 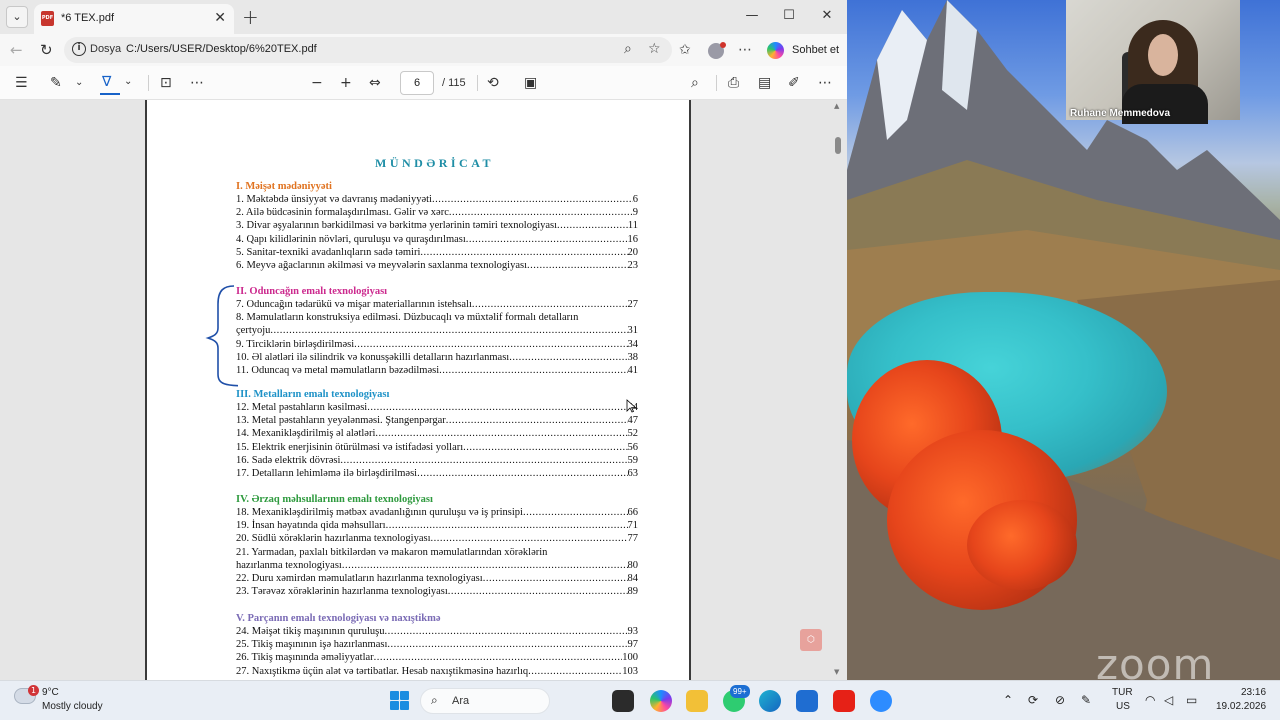 What do you see at coordinates (437, 525) in the screenshot?
I see `toc-entry: 19. İnsan həyatında qida məhsulları 71` at bounding box center [437, 525].